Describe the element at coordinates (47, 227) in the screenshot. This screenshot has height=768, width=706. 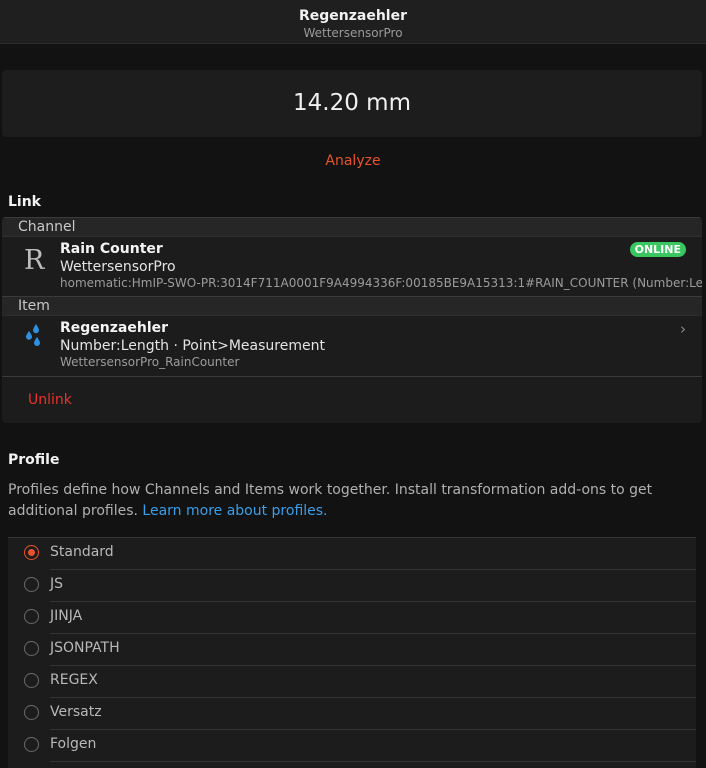
I see `channel-header-label: Channel` at that location.